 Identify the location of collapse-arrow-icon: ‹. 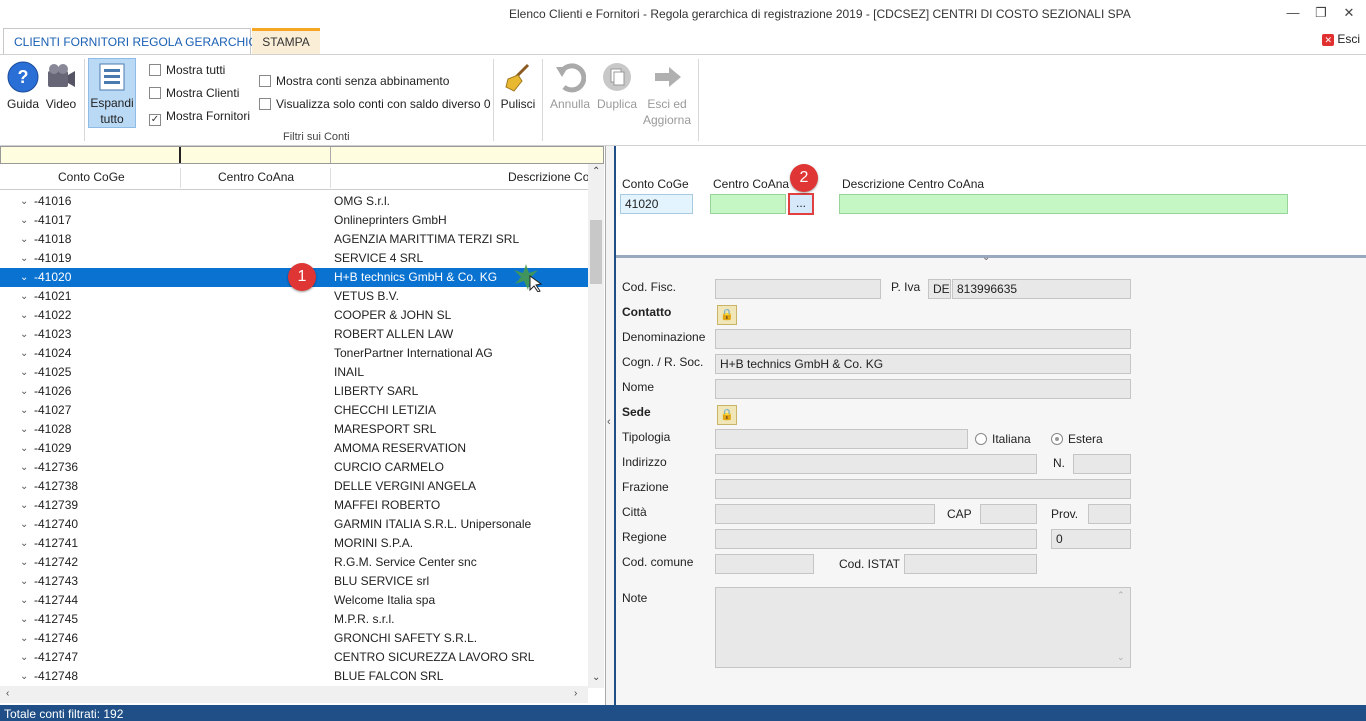
(609, 422).